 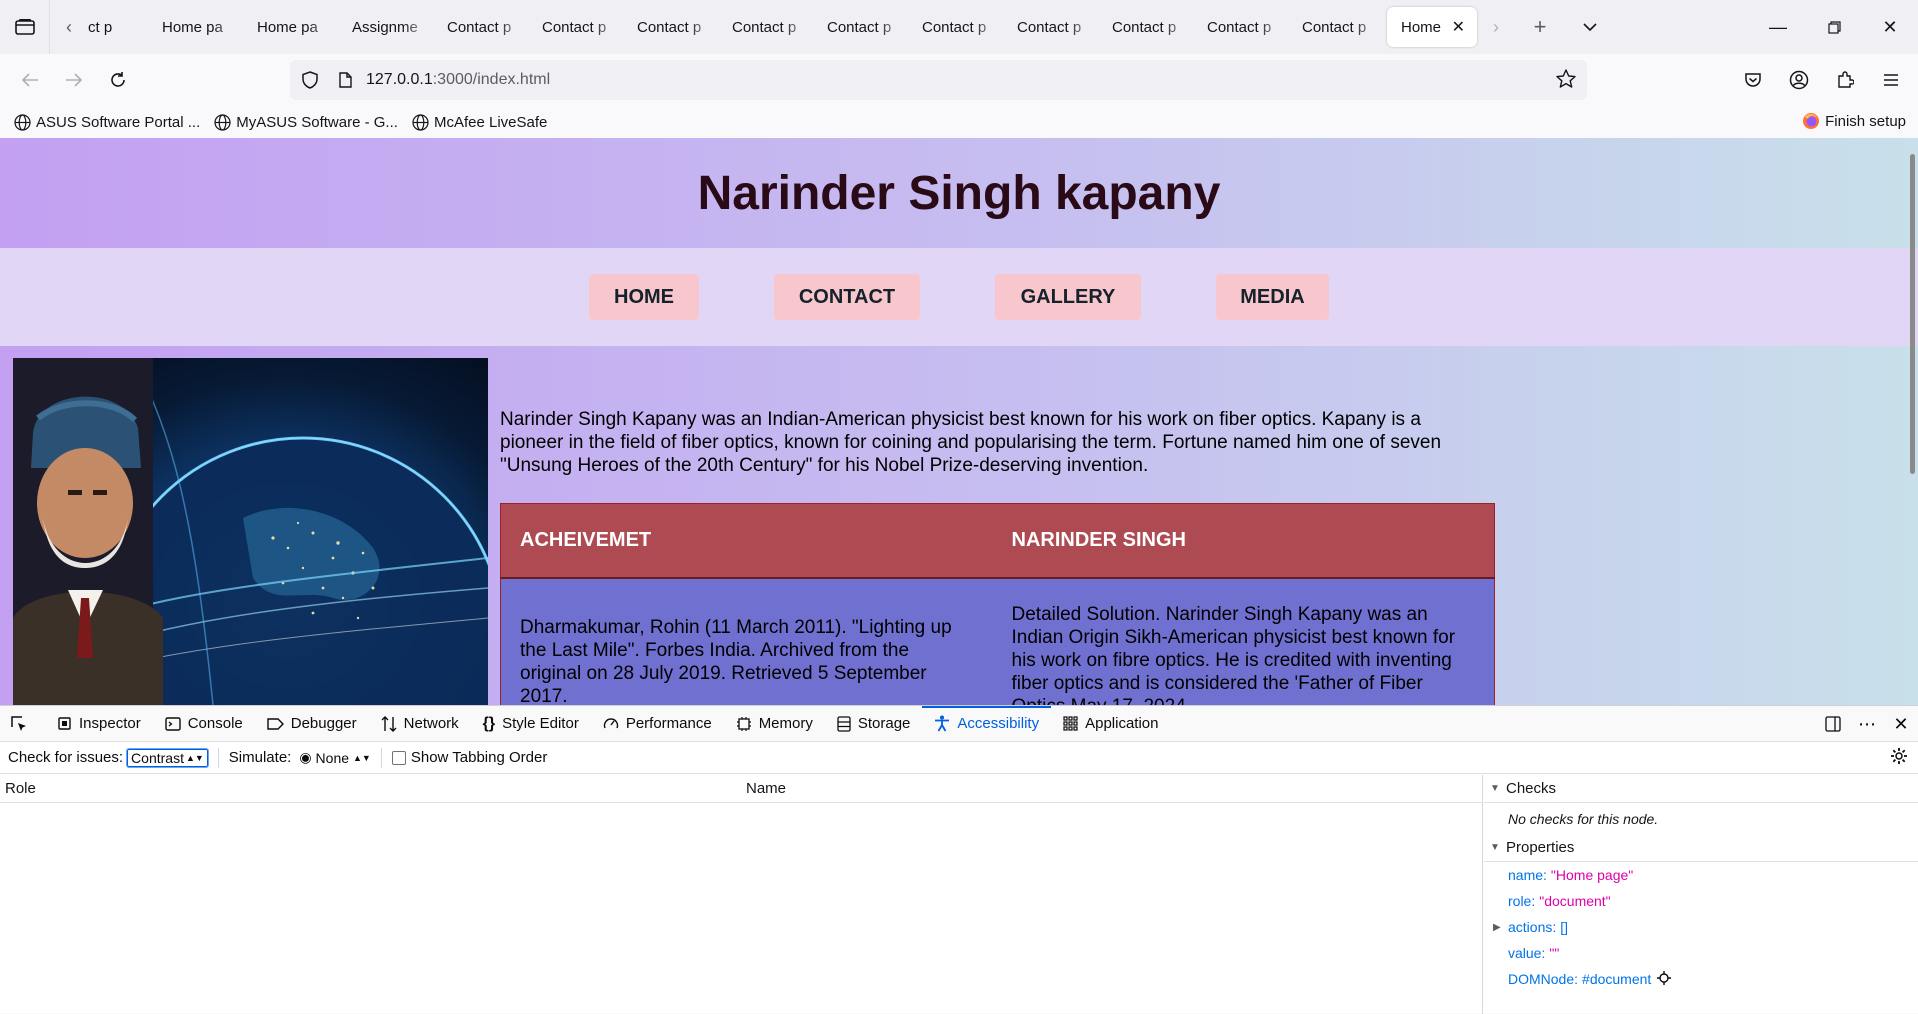 What do you see at coordinates (844, 723) in the screenshot?
I see `storage-icon` at bounding box center [844, 723].